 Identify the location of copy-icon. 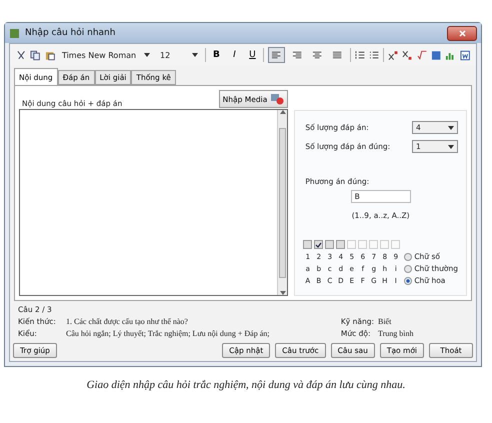
(35, 55).